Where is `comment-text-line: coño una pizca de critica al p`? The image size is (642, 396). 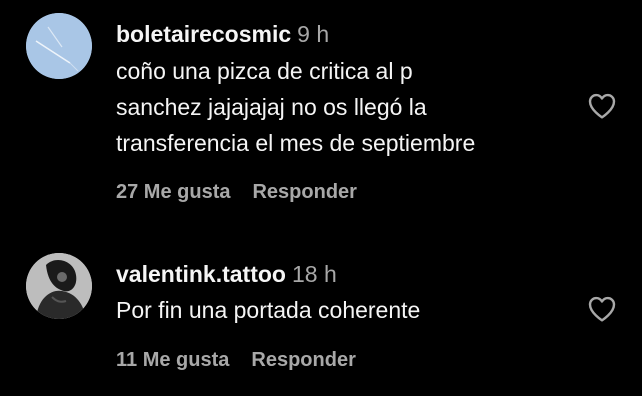
comment-text-line: coño una pizca de critica al p is located at coordinates (264, 71).